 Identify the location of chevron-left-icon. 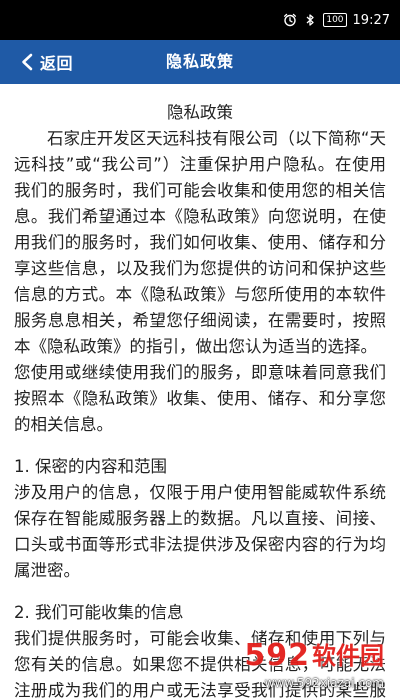
(27, 62).